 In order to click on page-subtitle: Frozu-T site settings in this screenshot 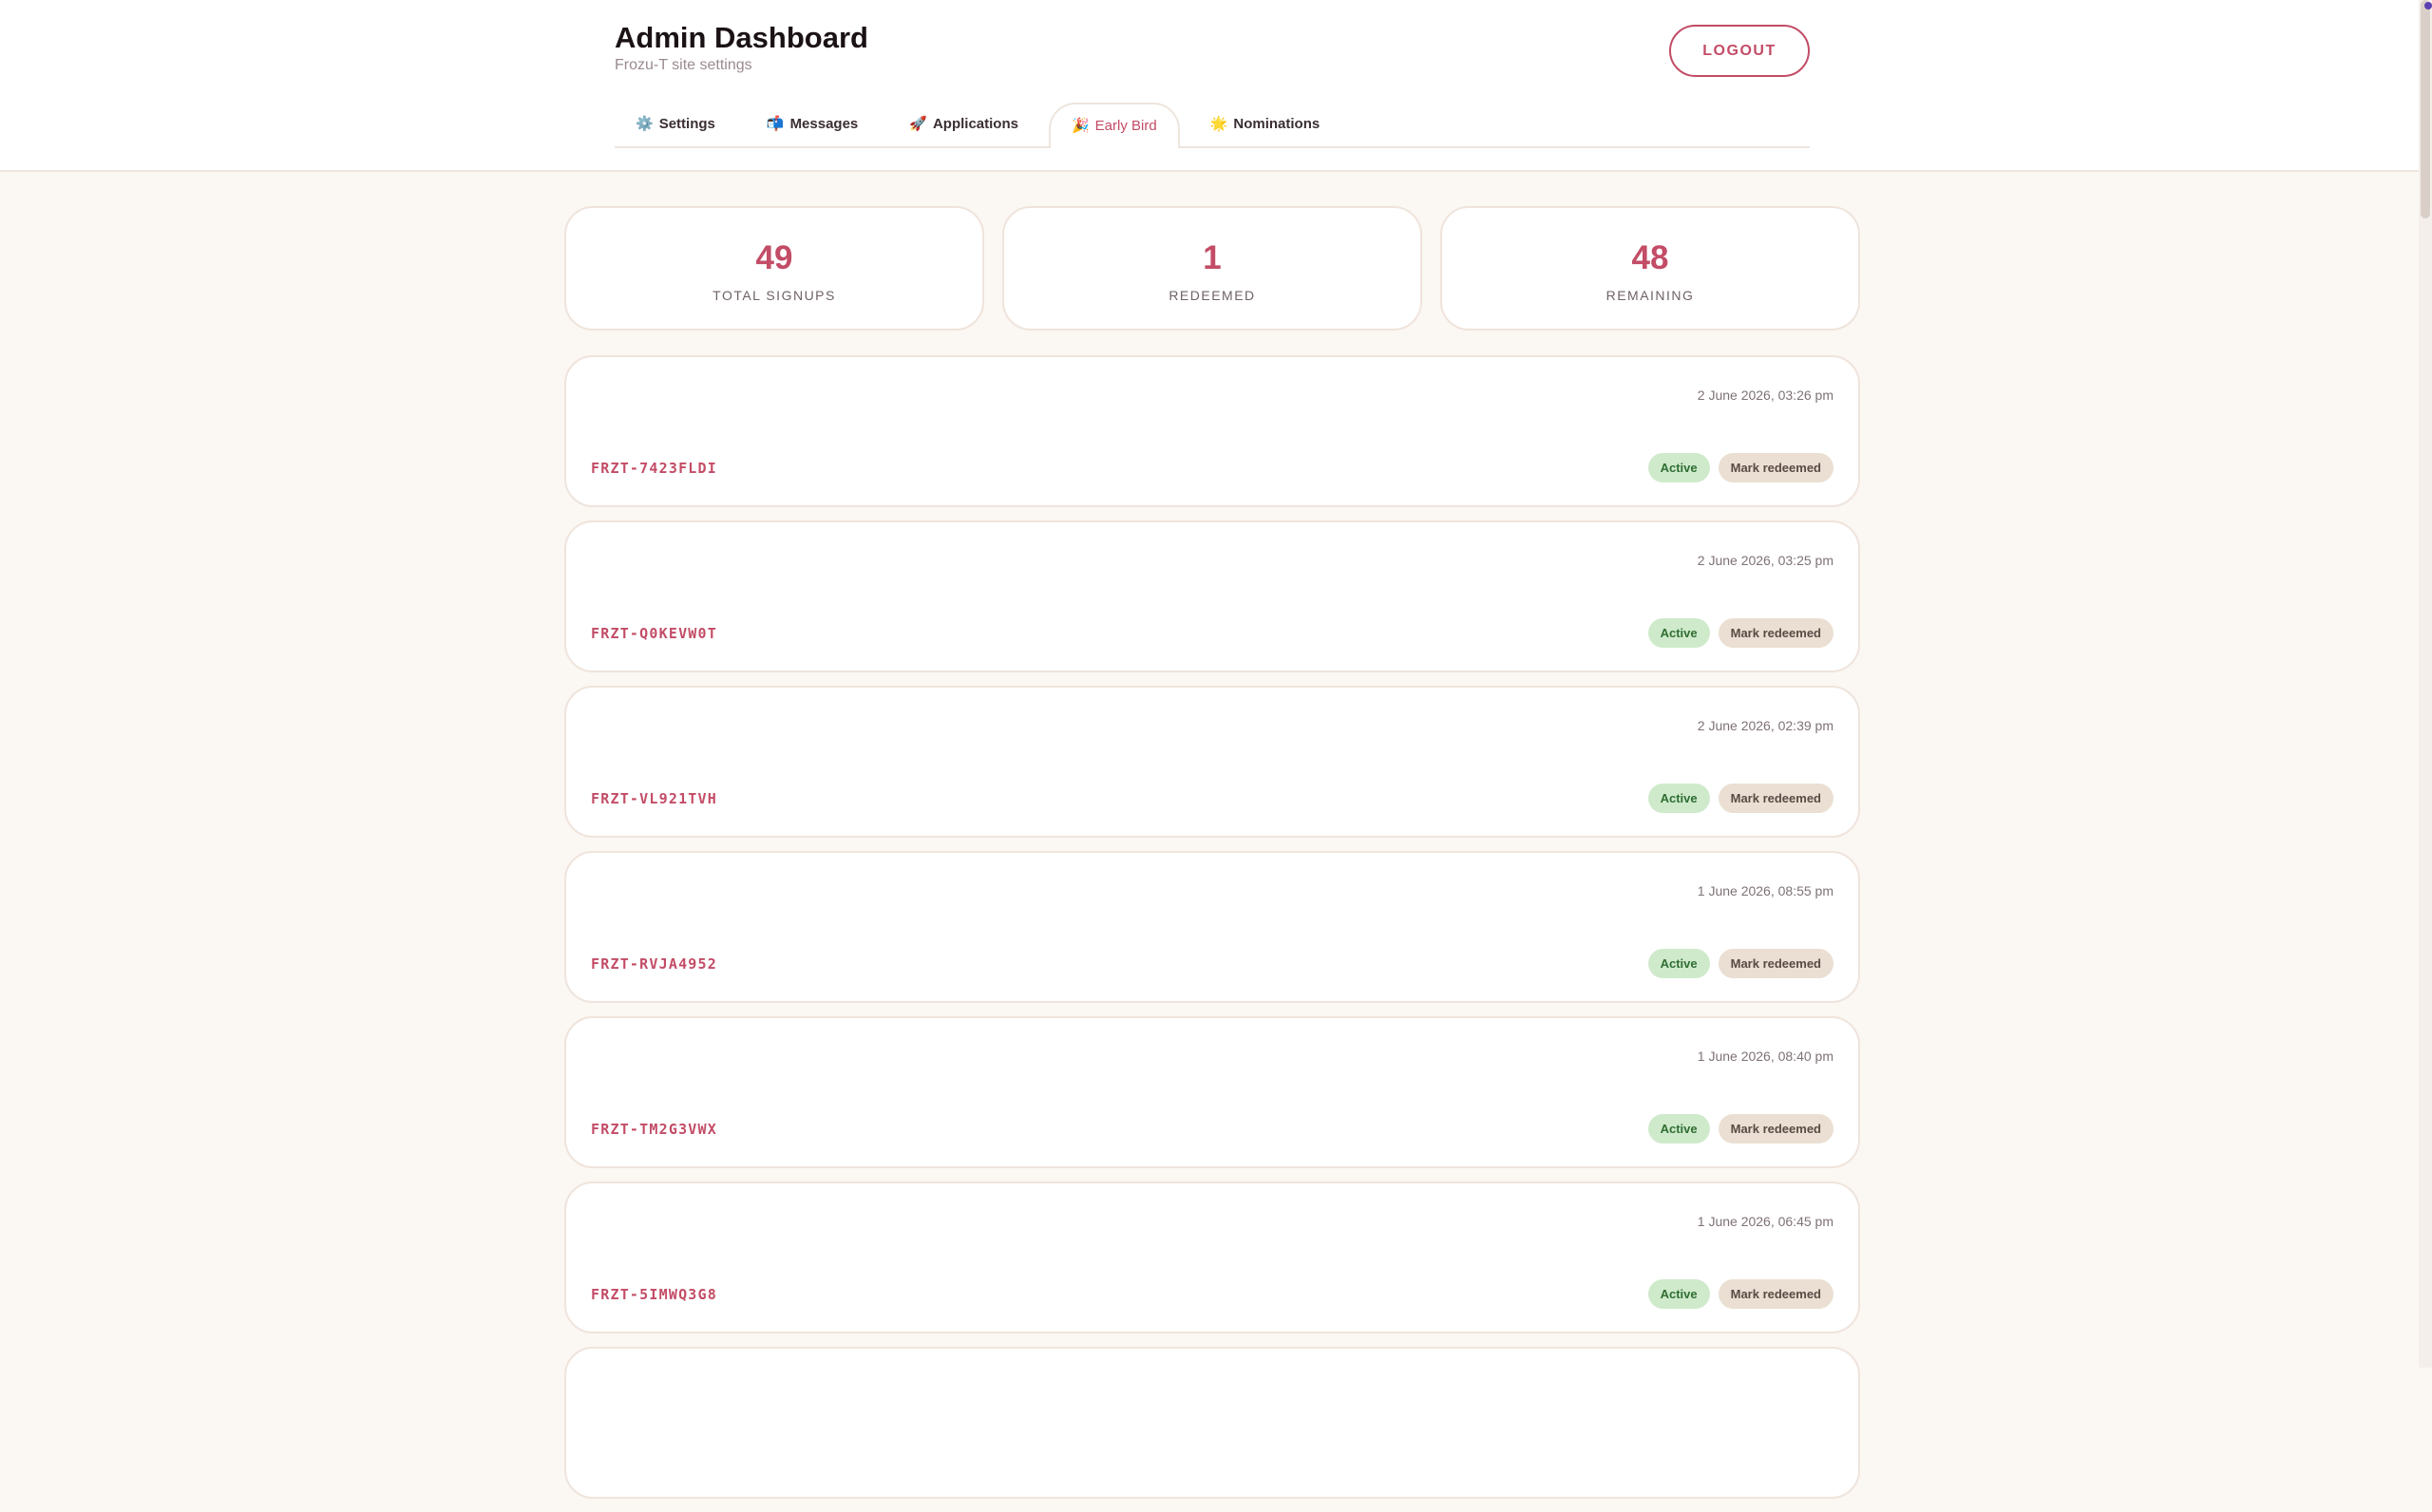, I will do `click(683, 65)`.